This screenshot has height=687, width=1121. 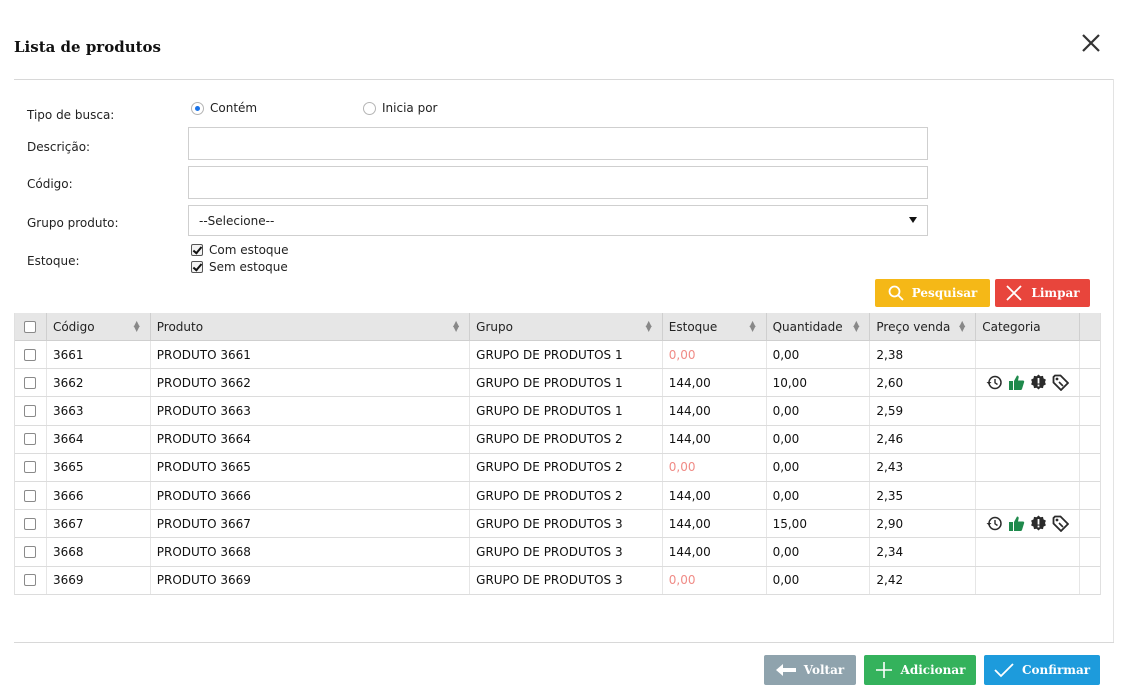 What do you see at coordinates (558, 220) in the screenshot?
I see `grupo-produto-select: --Selecione--` at bounding box center [558, 220].